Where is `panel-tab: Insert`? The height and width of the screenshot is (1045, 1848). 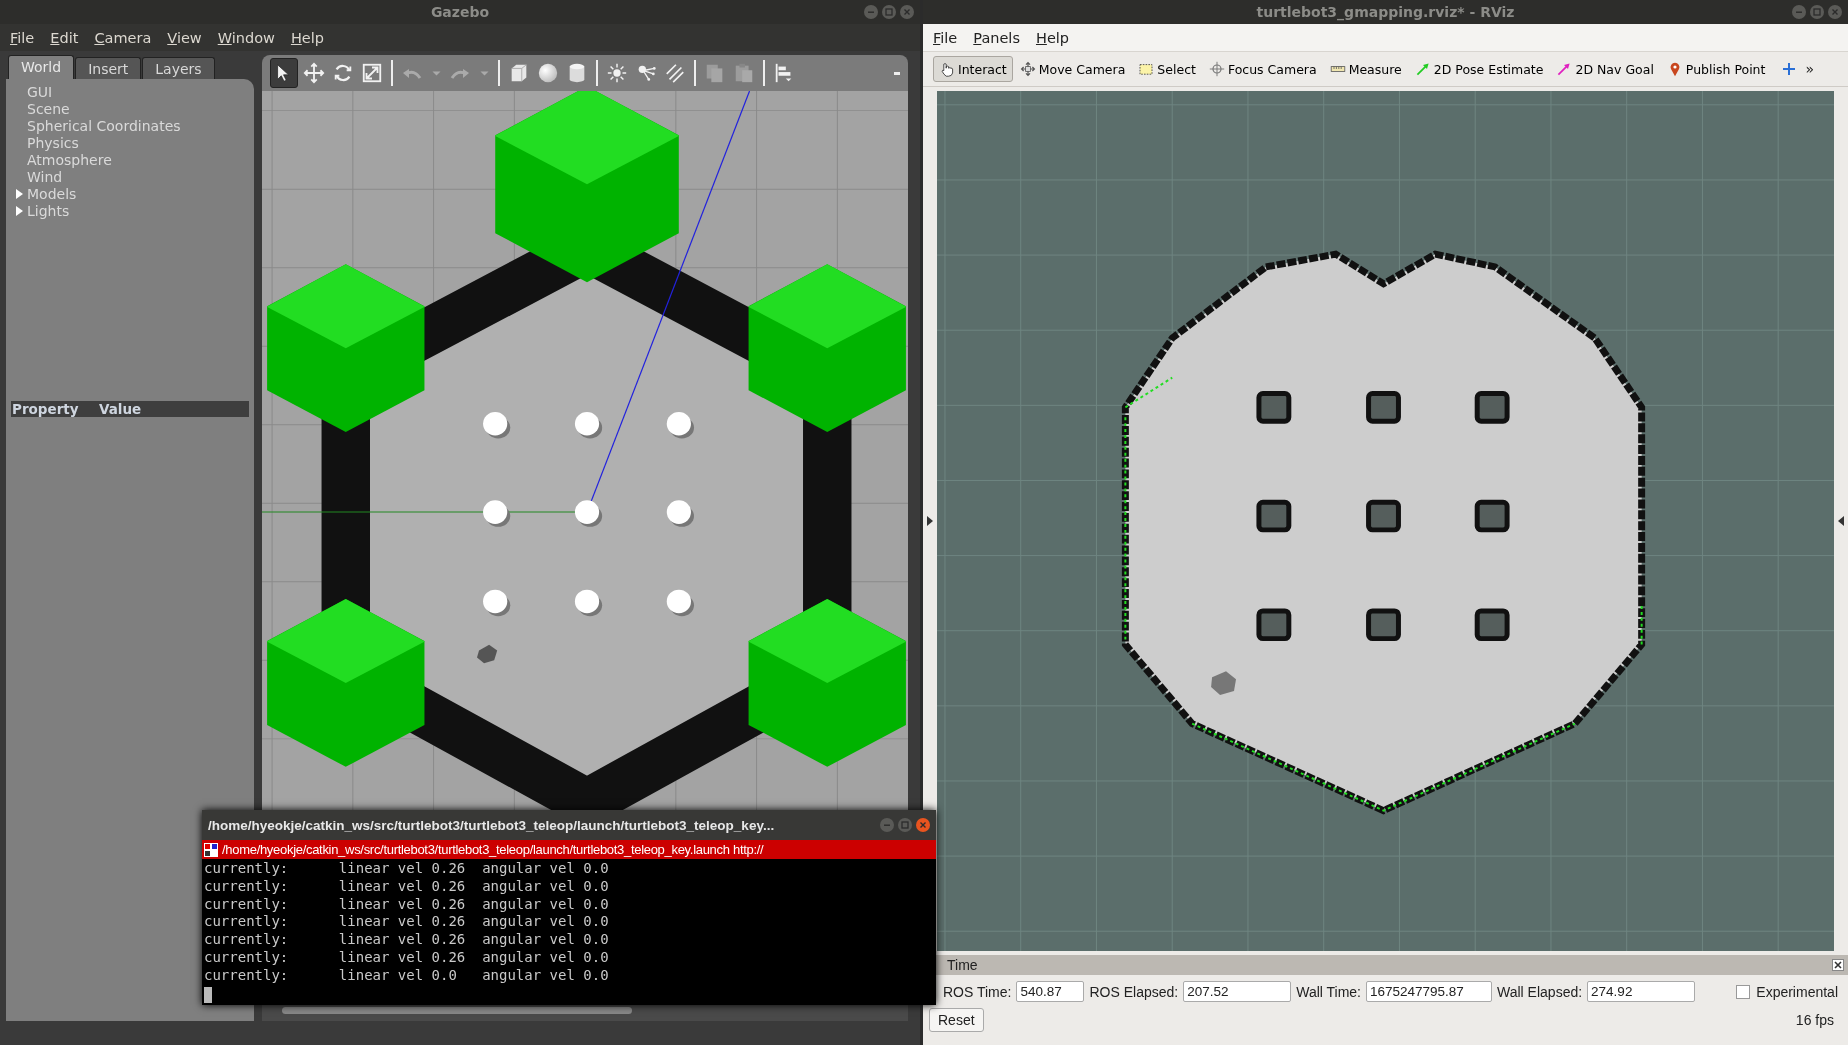 panel-tab: Insert is located at coordinates (108, 68).